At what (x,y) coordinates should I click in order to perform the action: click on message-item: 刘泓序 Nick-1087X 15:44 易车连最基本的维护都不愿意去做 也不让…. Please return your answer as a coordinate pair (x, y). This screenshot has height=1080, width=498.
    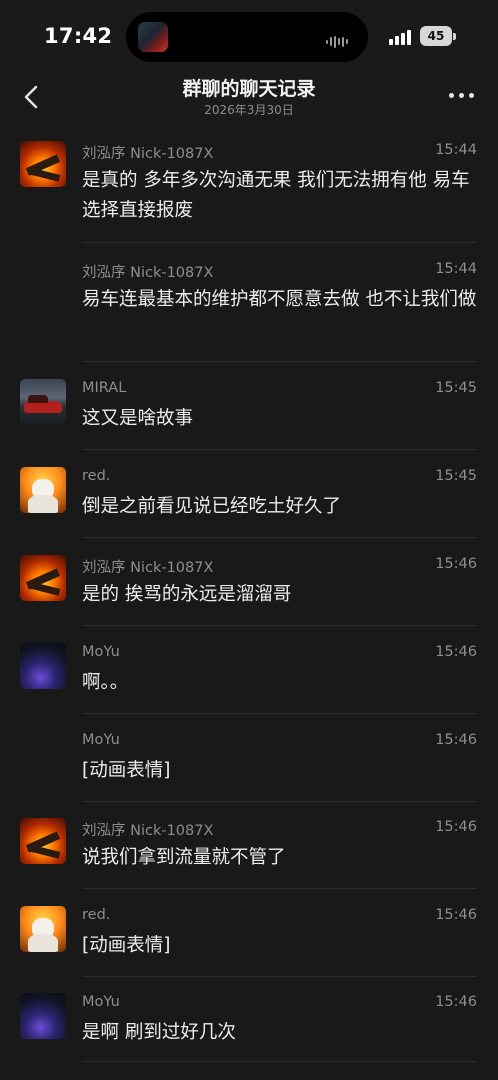
    Looking at the image, I should click on (249, 302).